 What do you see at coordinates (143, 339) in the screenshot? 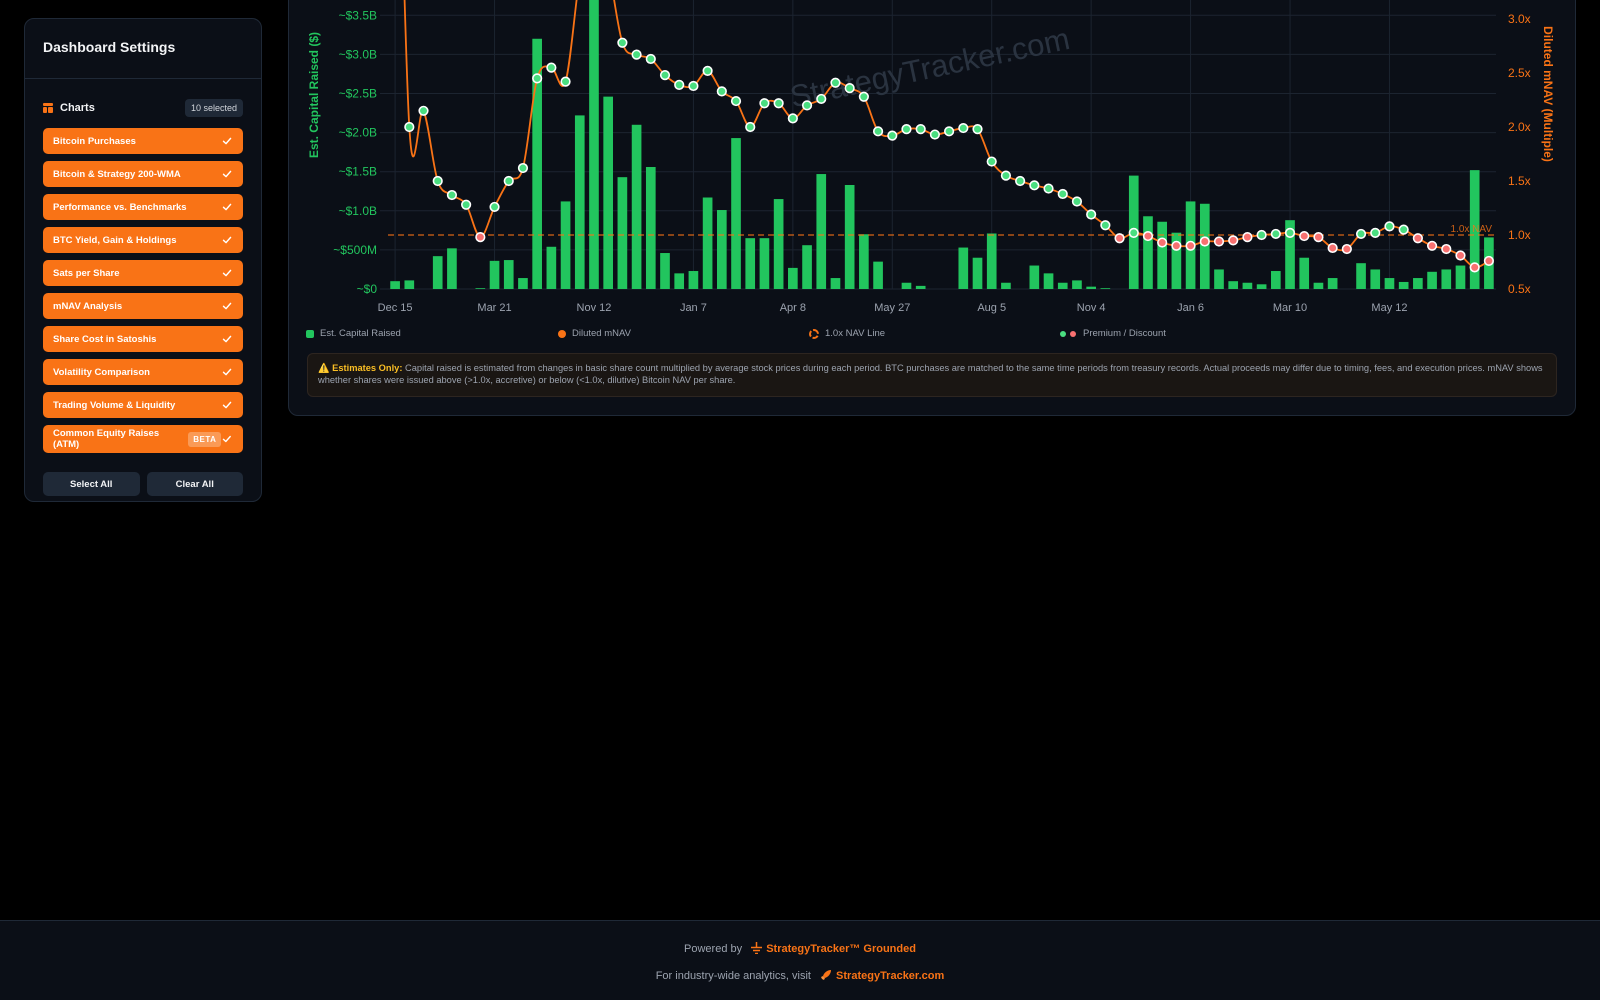
I see `chart-toggle-item: Share Cost in Satoshis` at bounding box center [143, 339].